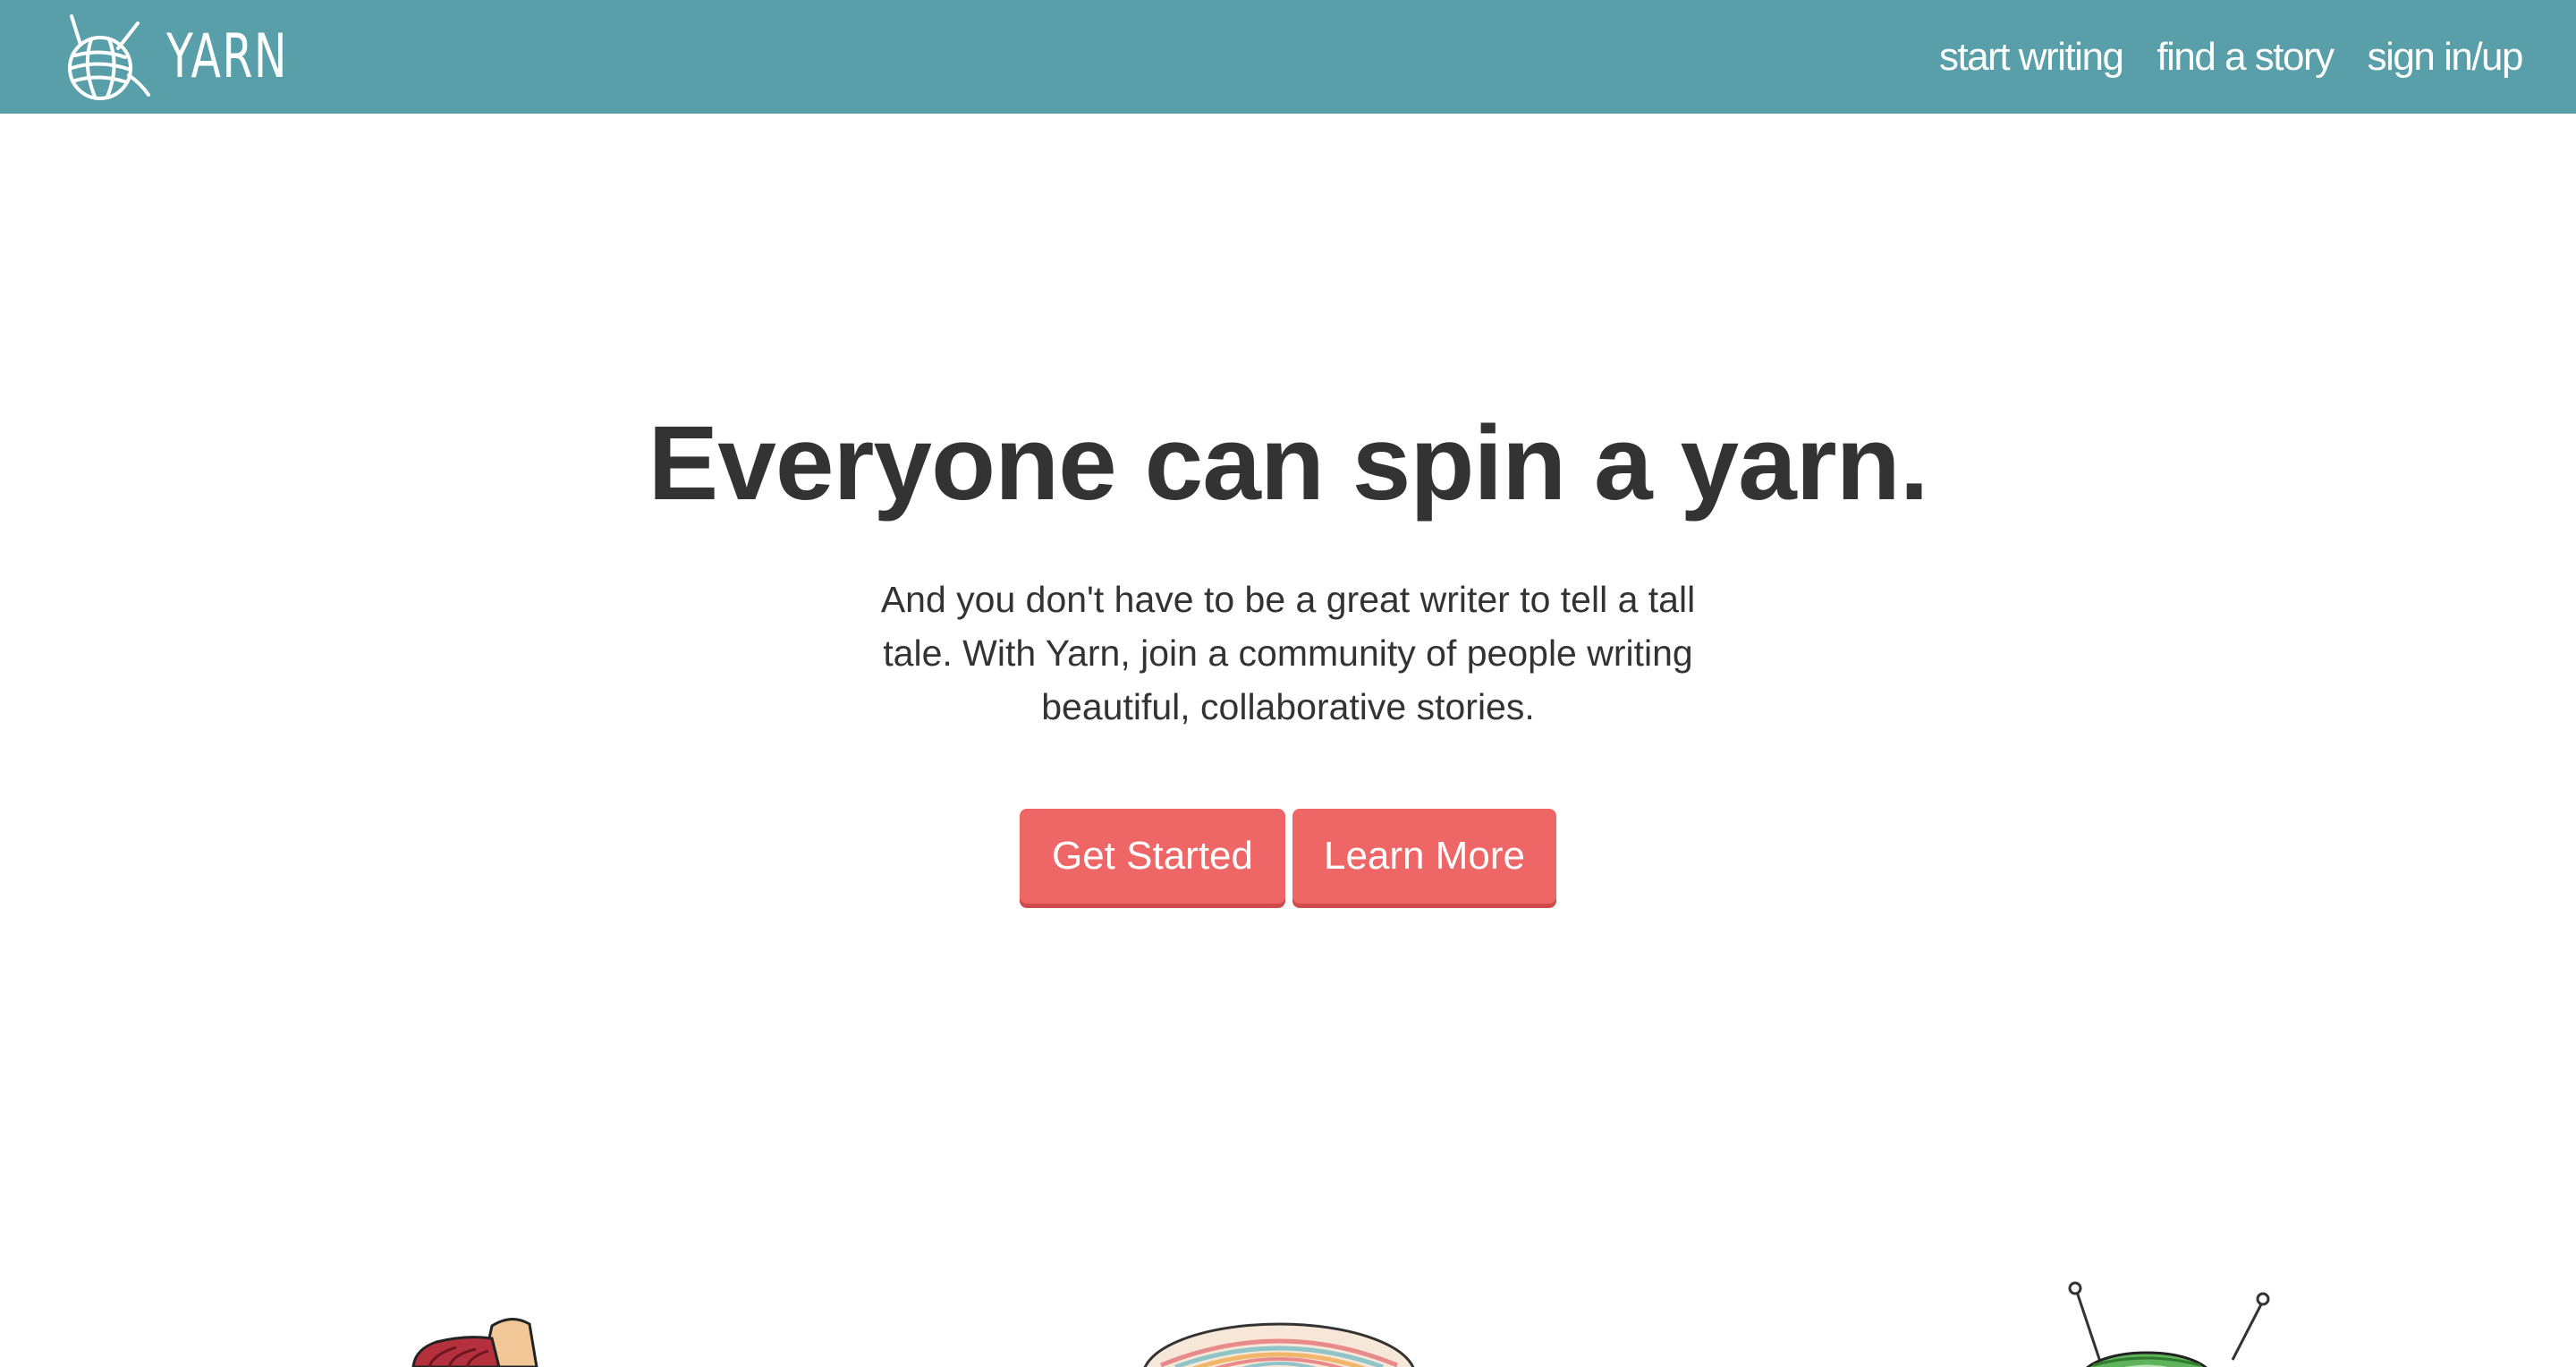 Image resolution: width=2576 pixels, height=1367 pixels. Describe the element at coordinates (1424, 856) in the screenshot. I see `learn-more-button: Learn More` at that location.